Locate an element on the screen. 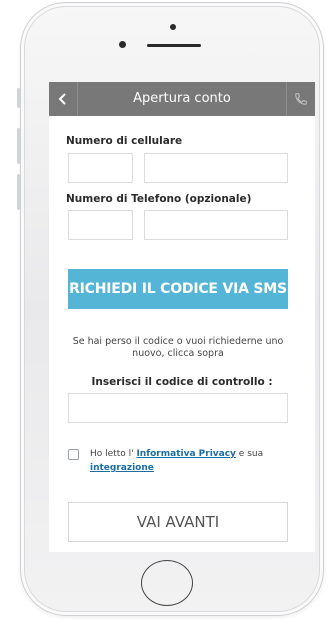 The height and width of the screenshot is (621, 330). phone-icon is located at coordinates (301, 99).